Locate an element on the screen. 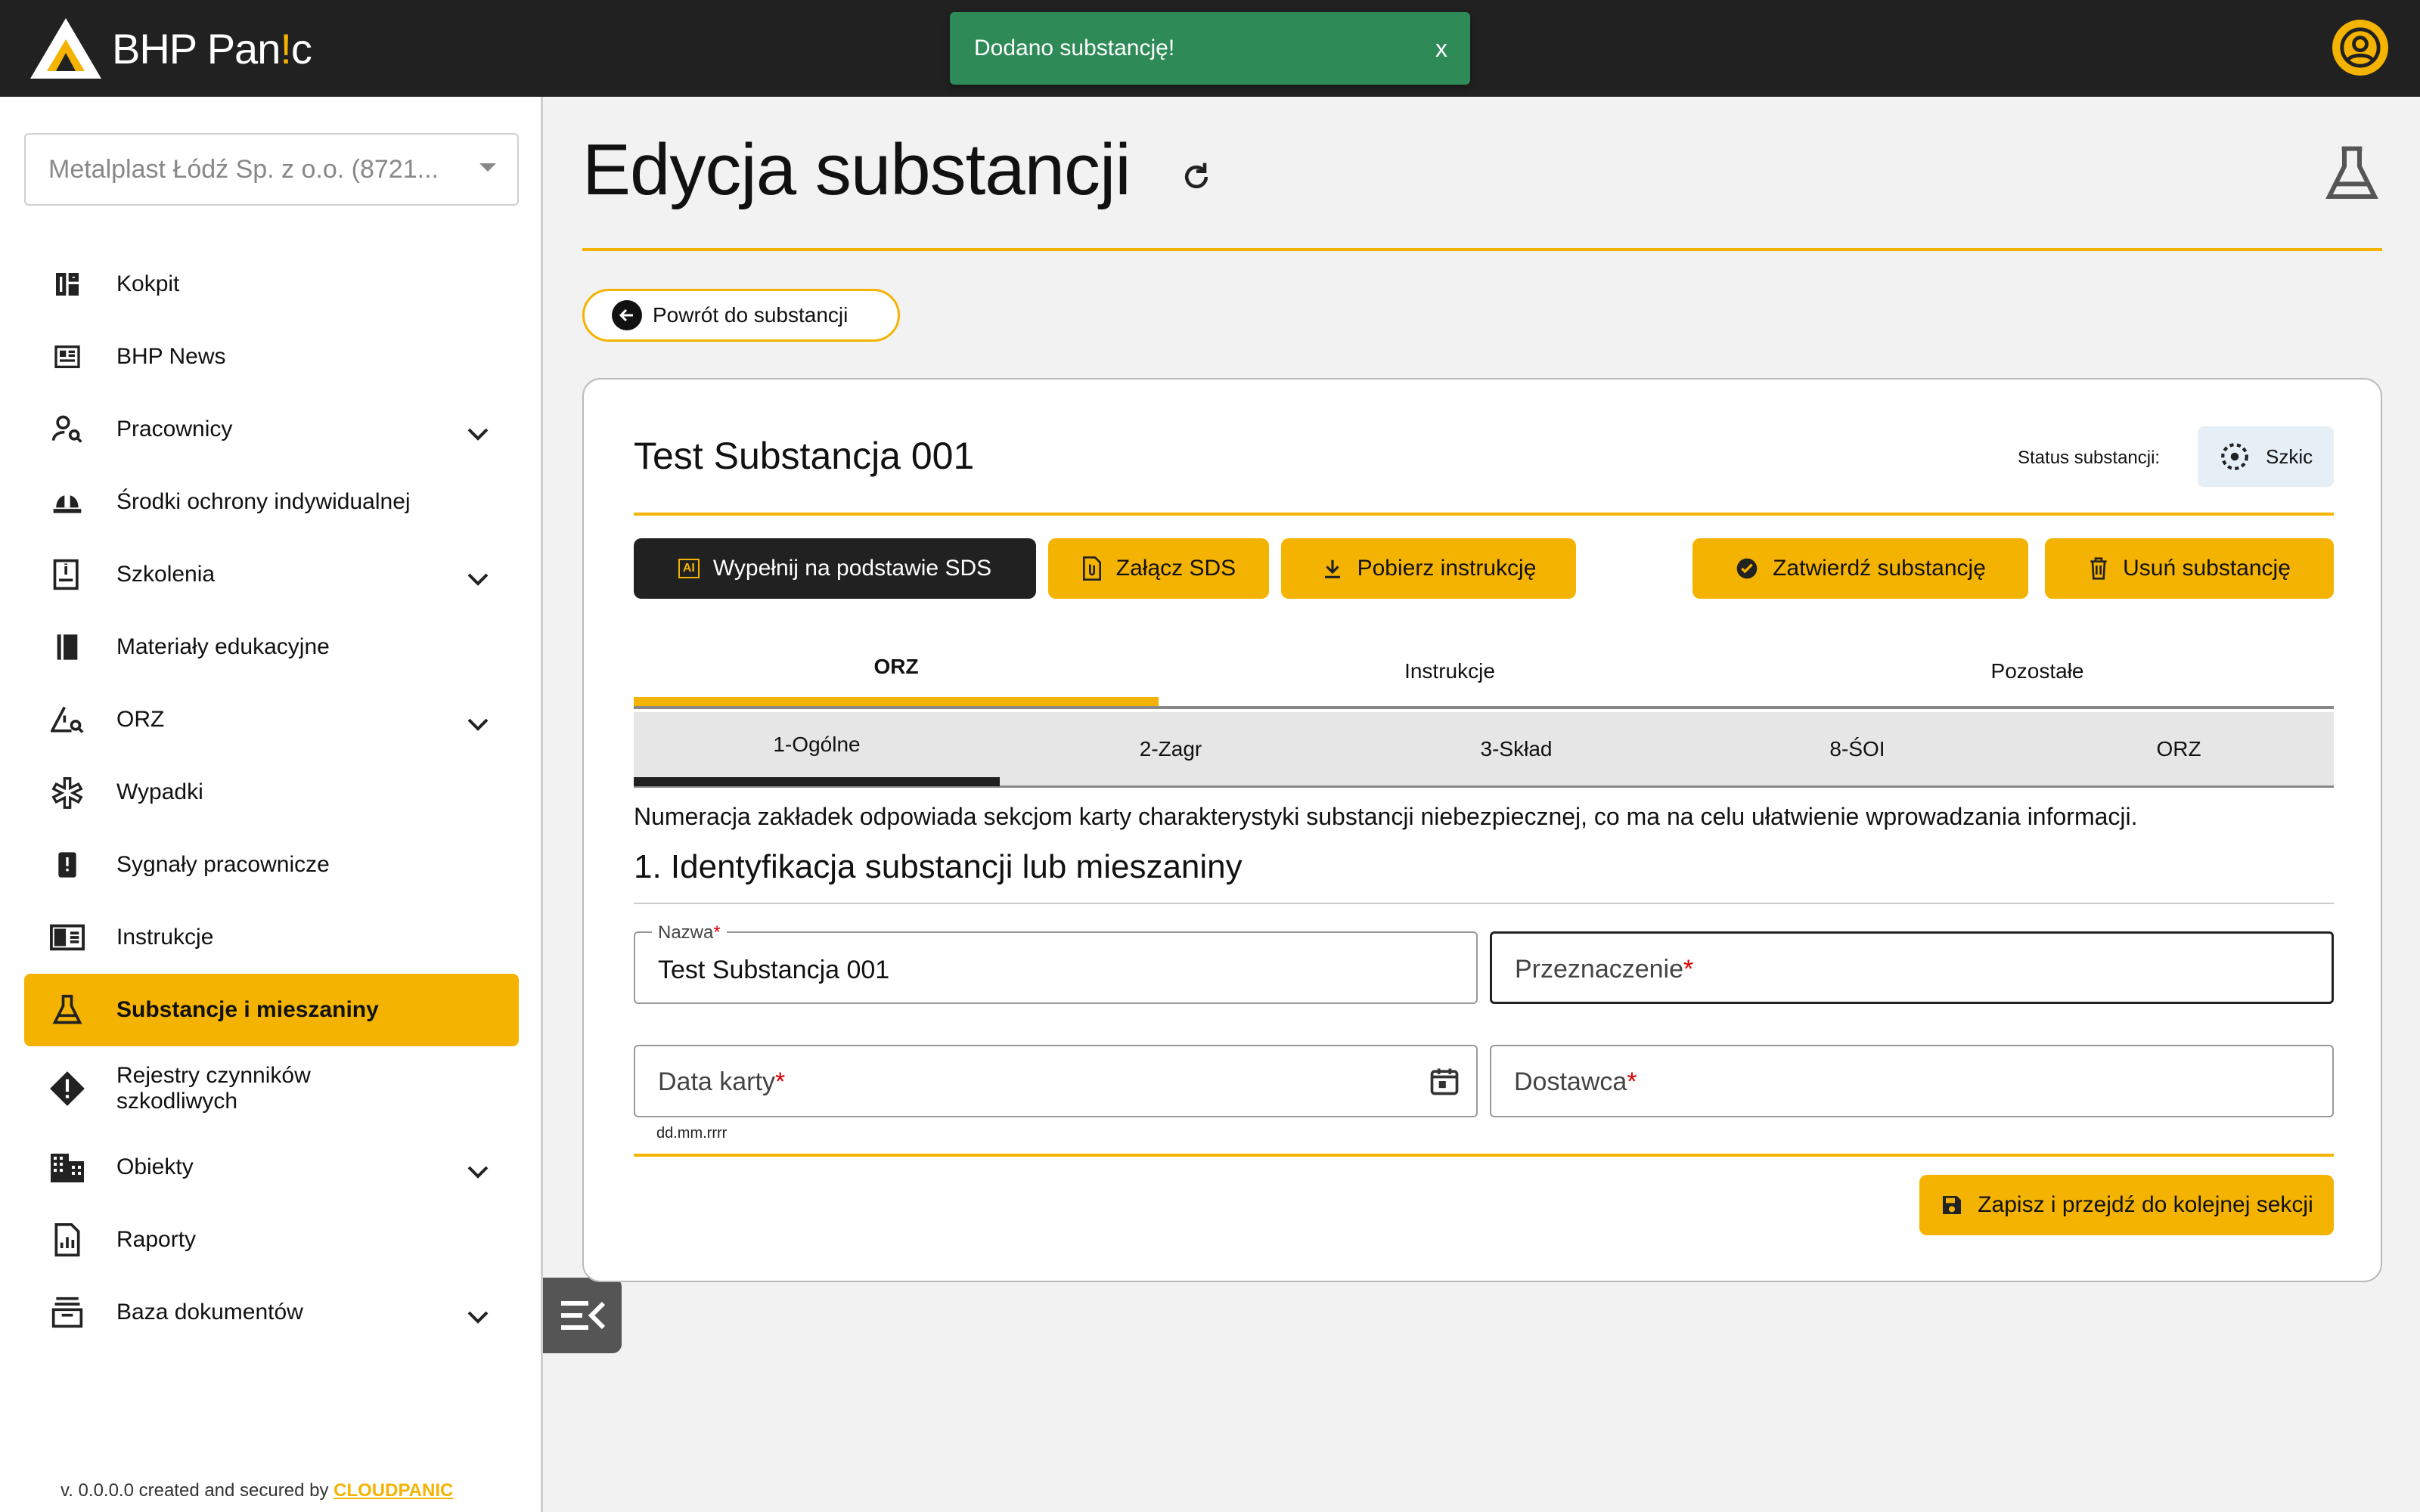 The image size is (2420, 1512). download-instruction-button: Pobierz instrukcję is located at coordinates (1428, 568).